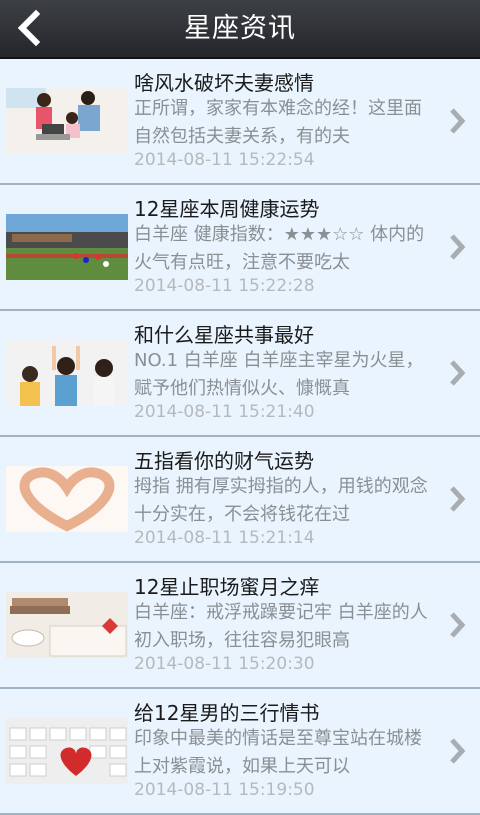 This screenshot has height=815, width=480. I want to click on family-photo-thumbnail, so click(67, 121).